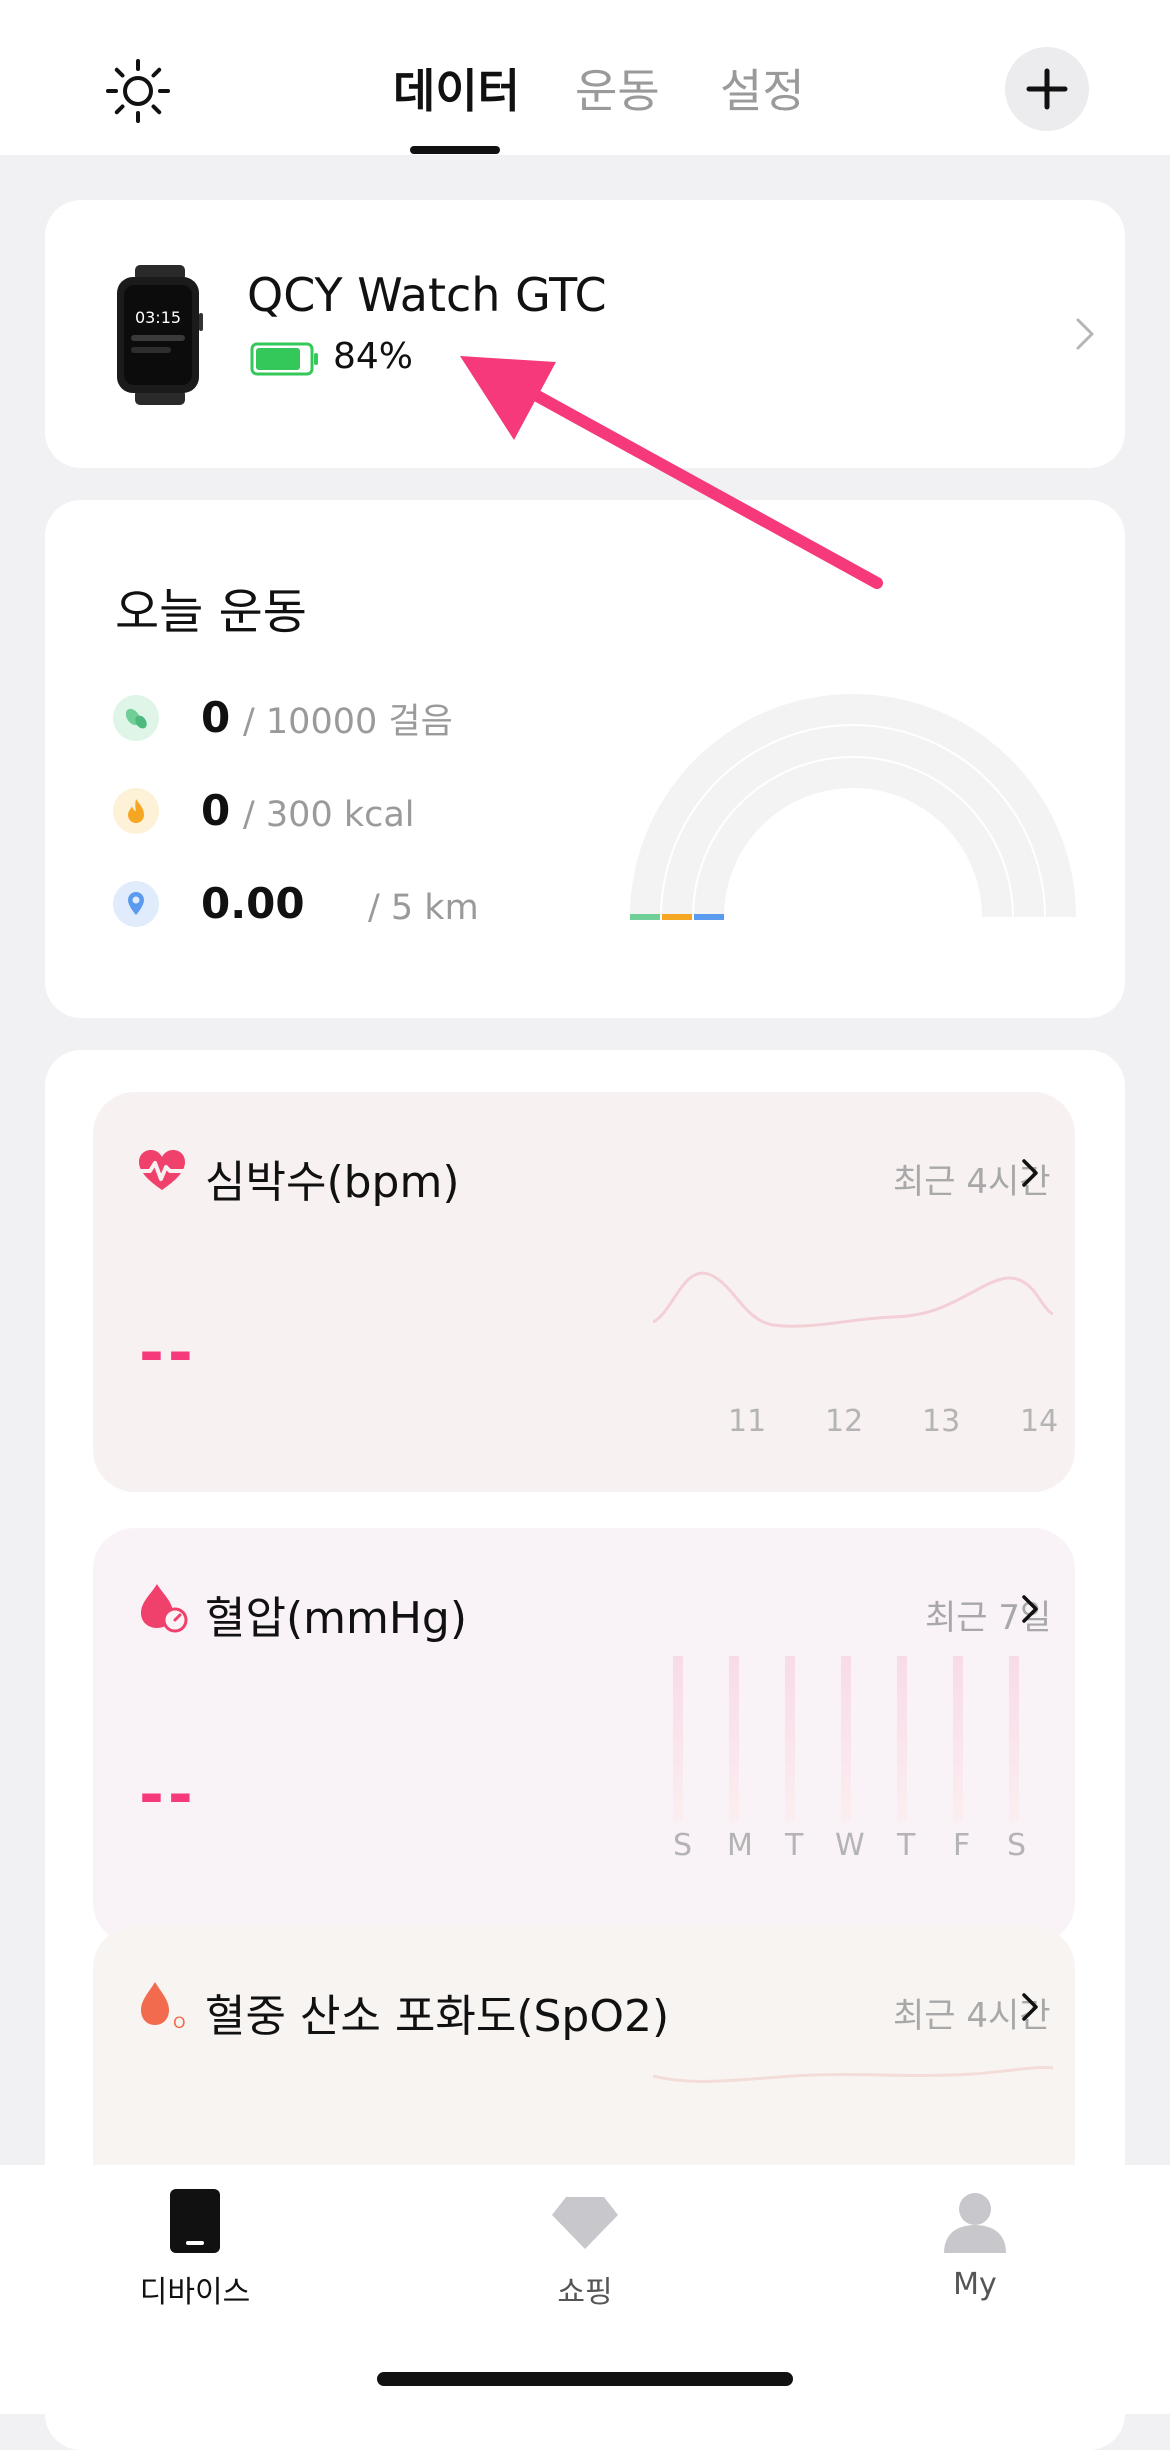 The height and width of the screenshot is (2450, 1170). What do you see at coordinates (853, 807) in the screenshot?
I see `activity-rings-gauge` at bounding box center [853, 807].